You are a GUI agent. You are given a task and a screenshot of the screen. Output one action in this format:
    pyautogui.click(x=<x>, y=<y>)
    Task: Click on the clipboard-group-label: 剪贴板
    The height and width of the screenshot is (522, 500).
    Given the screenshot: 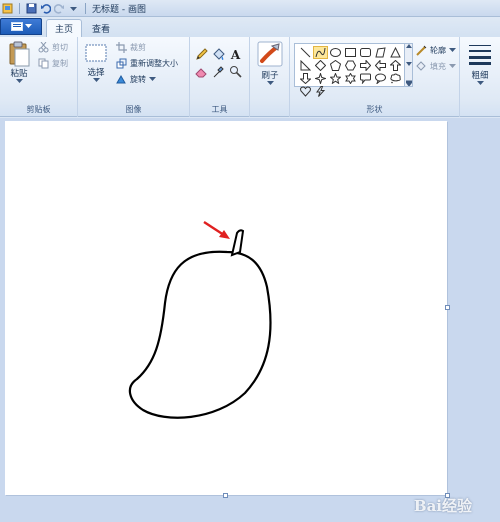 What is the action you would take?
    pyautogui.click(x=38, y=109)
    